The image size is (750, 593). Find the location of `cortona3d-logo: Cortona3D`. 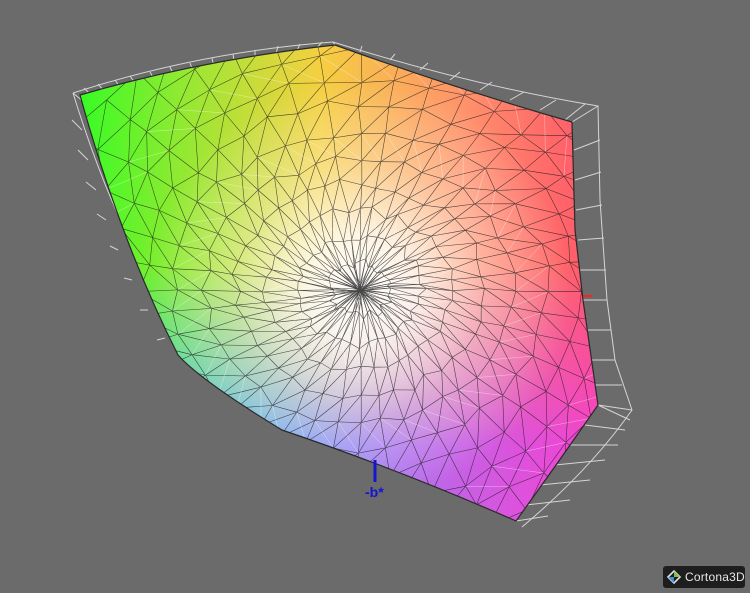

cortona3d-logo: Cortona3D is located at coordinates (704, 577).